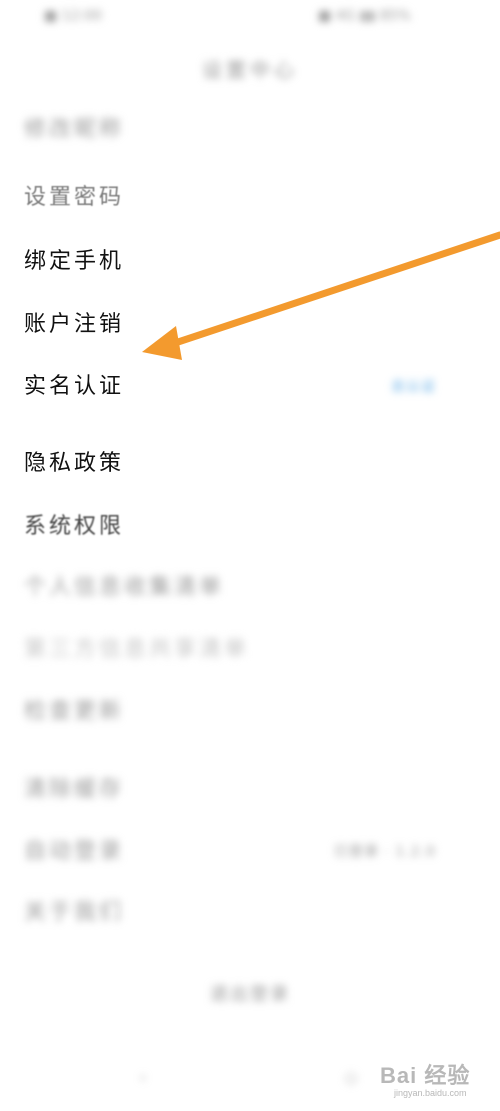 This screenshot has height=1111, width=500. I want to click on orange-arrow-annotation, so click(321, 295).